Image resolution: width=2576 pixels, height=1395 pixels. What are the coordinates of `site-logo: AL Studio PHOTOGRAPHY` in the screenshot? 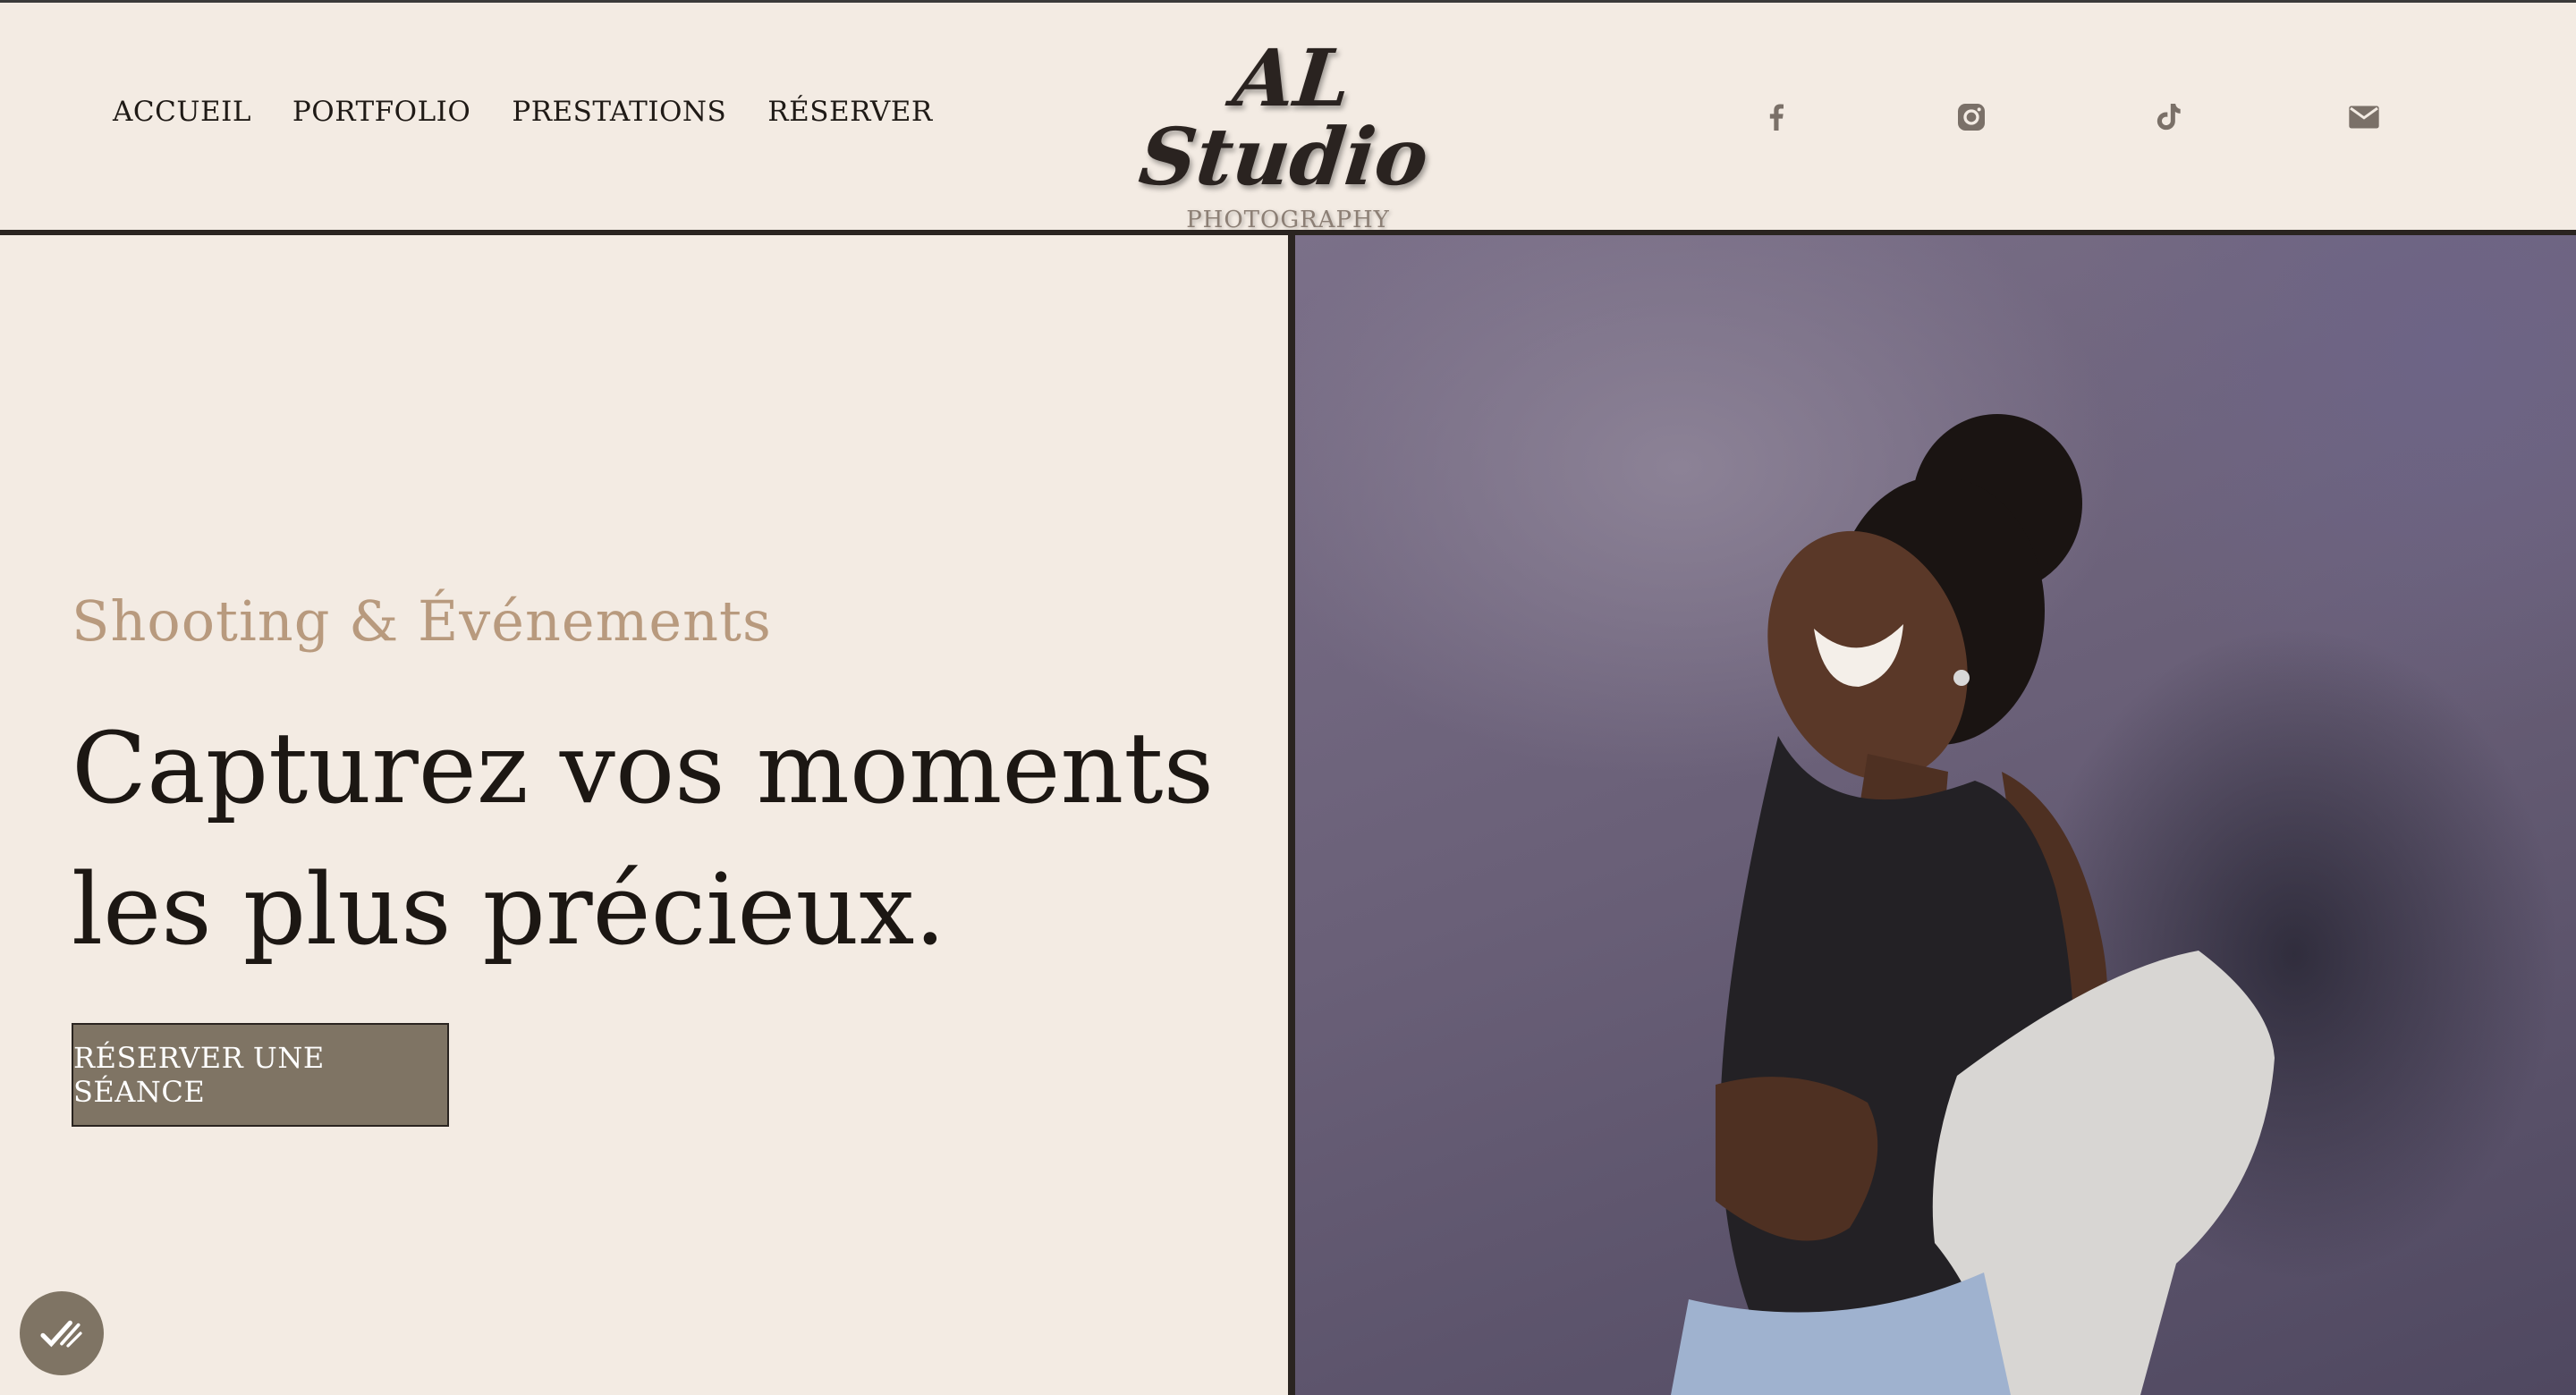 It's located at (1288, 132).